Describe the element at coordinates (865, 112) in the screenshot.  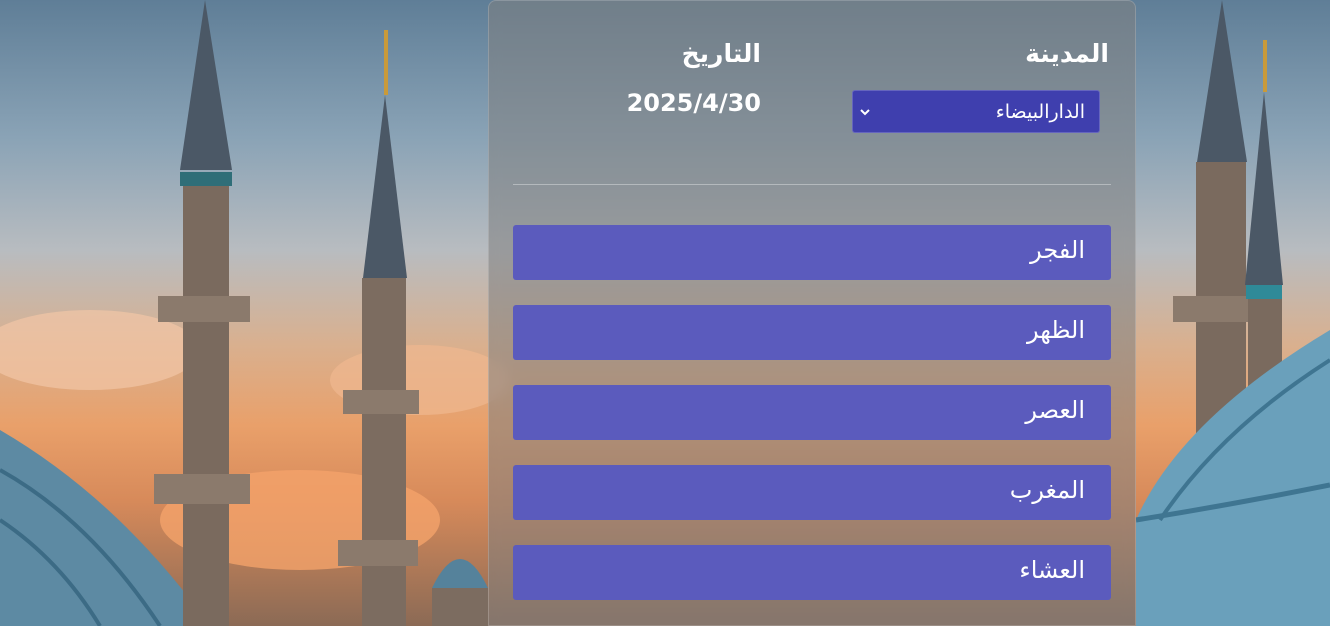
I see `chevron-down-icon` at that location.